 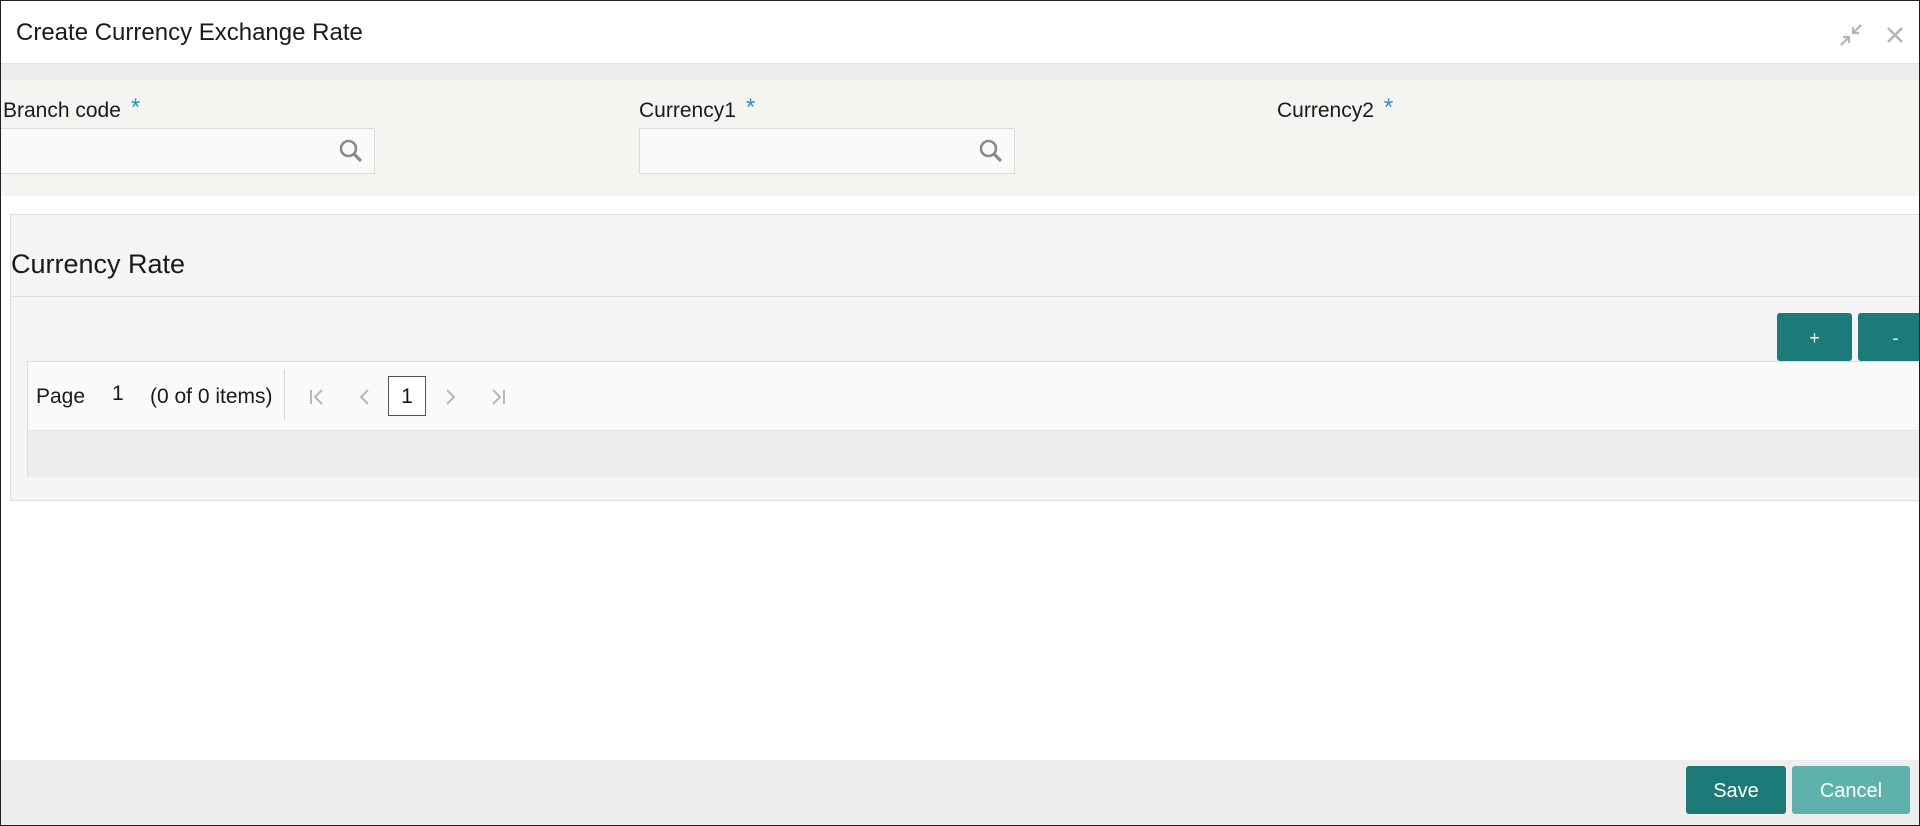 I want to click on currency-rate-grid: Page 1 (0 of 0 items) 1, so click(x=973, y=419).